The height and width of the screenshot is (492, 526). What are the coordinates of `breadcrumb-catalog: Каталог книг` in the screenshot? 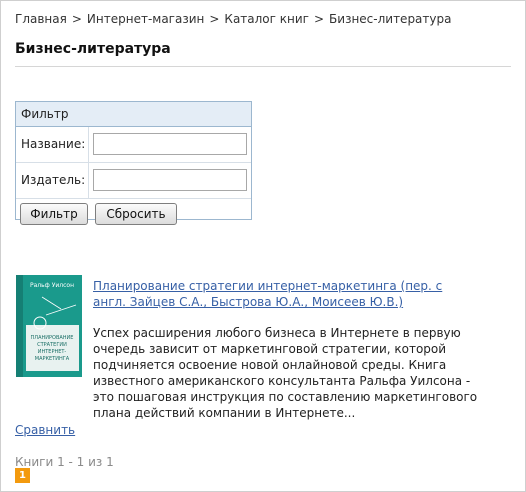 It's located at (266, 19).